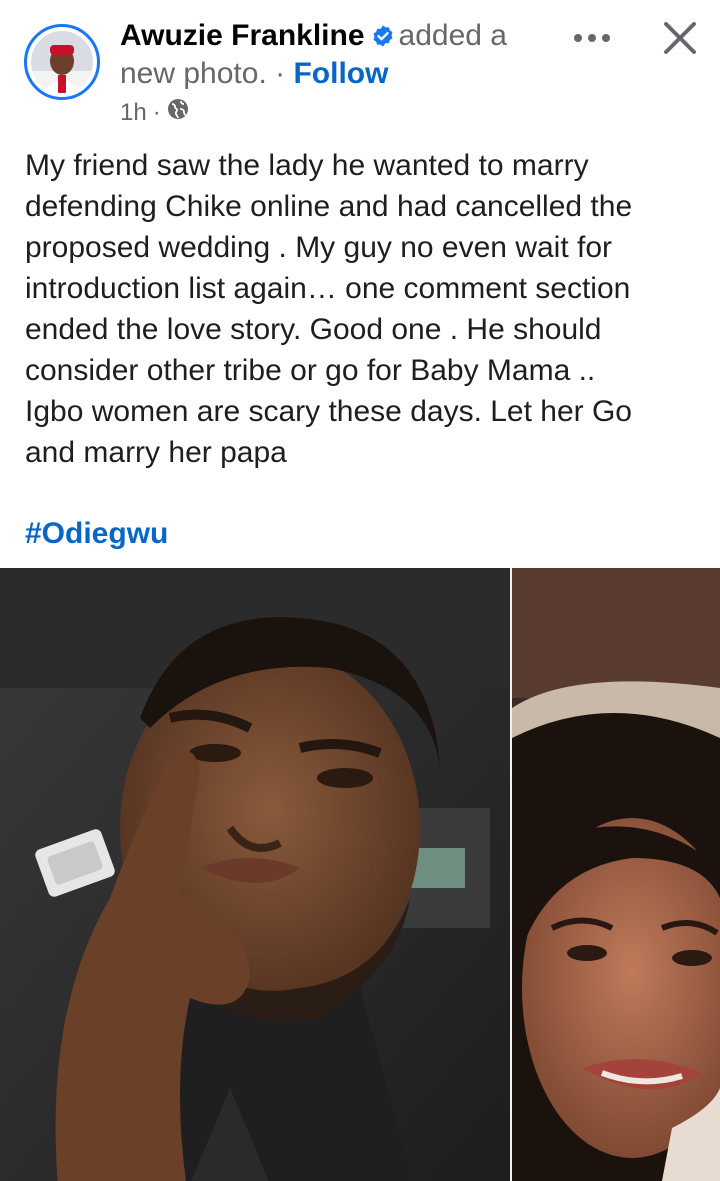 Image resolution: width=720 pixels, height=1181 pixels. I want to click on avatar, so click(62, 62).